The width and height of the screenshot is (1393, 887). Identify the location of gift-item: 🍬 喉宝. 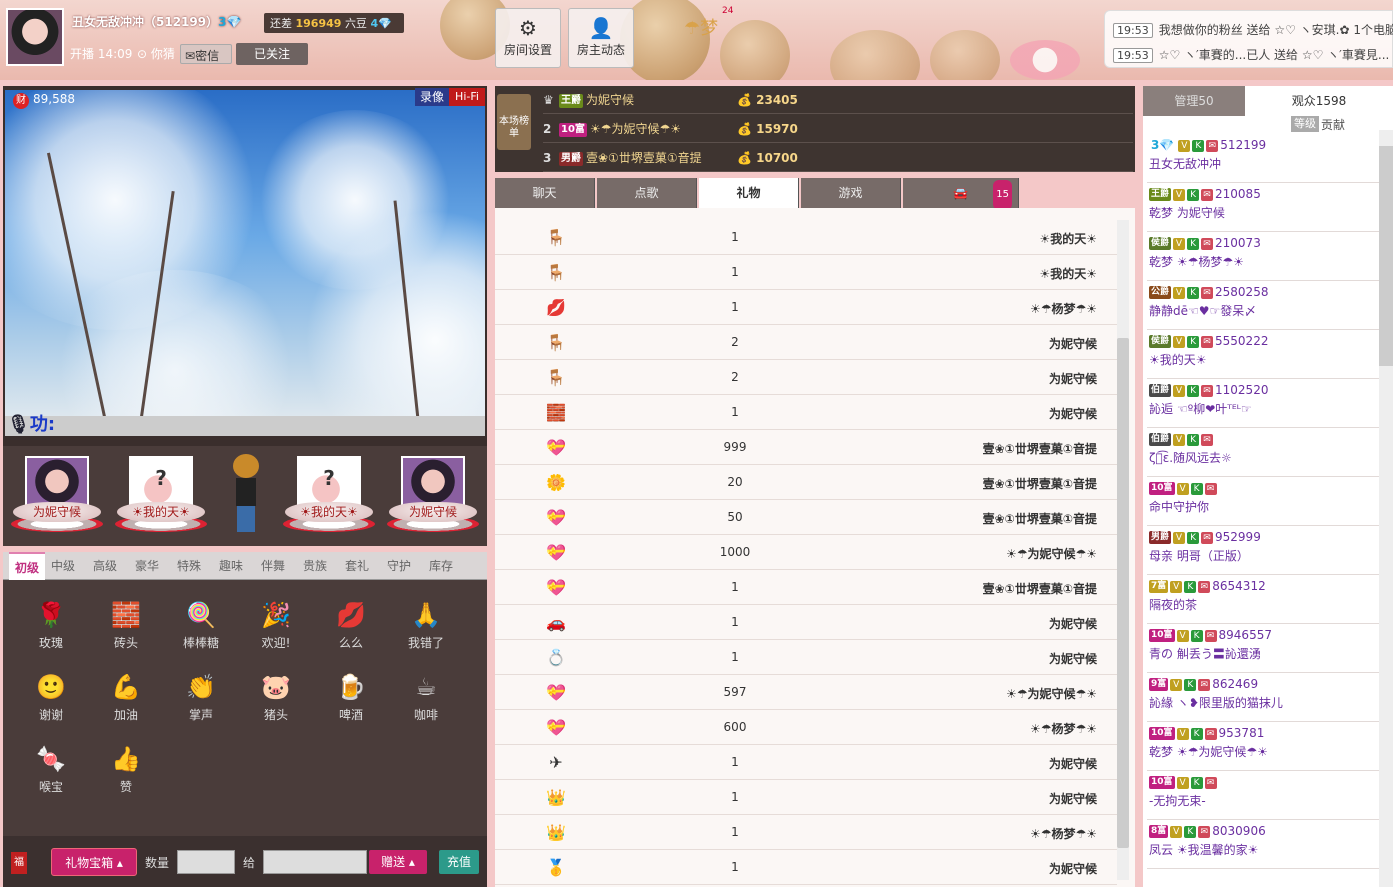
(51, 769).